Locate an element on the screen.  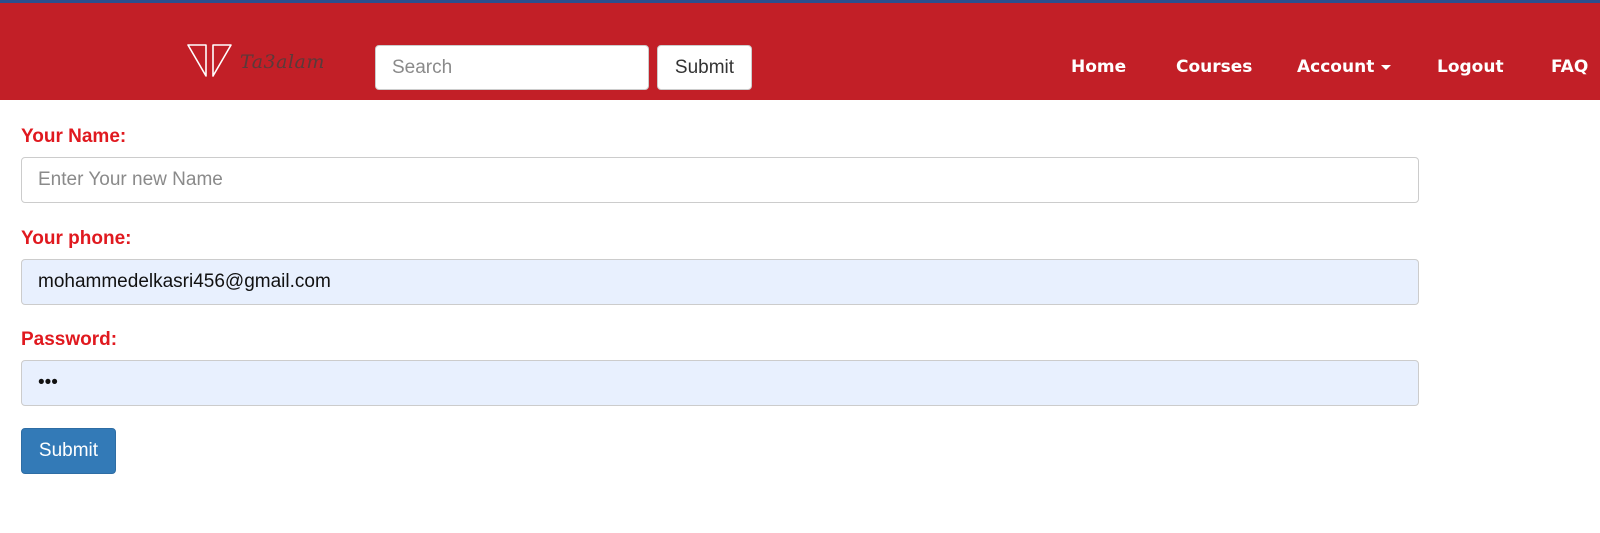
nav-home-link: Home is located at coordinates (1098, 67).